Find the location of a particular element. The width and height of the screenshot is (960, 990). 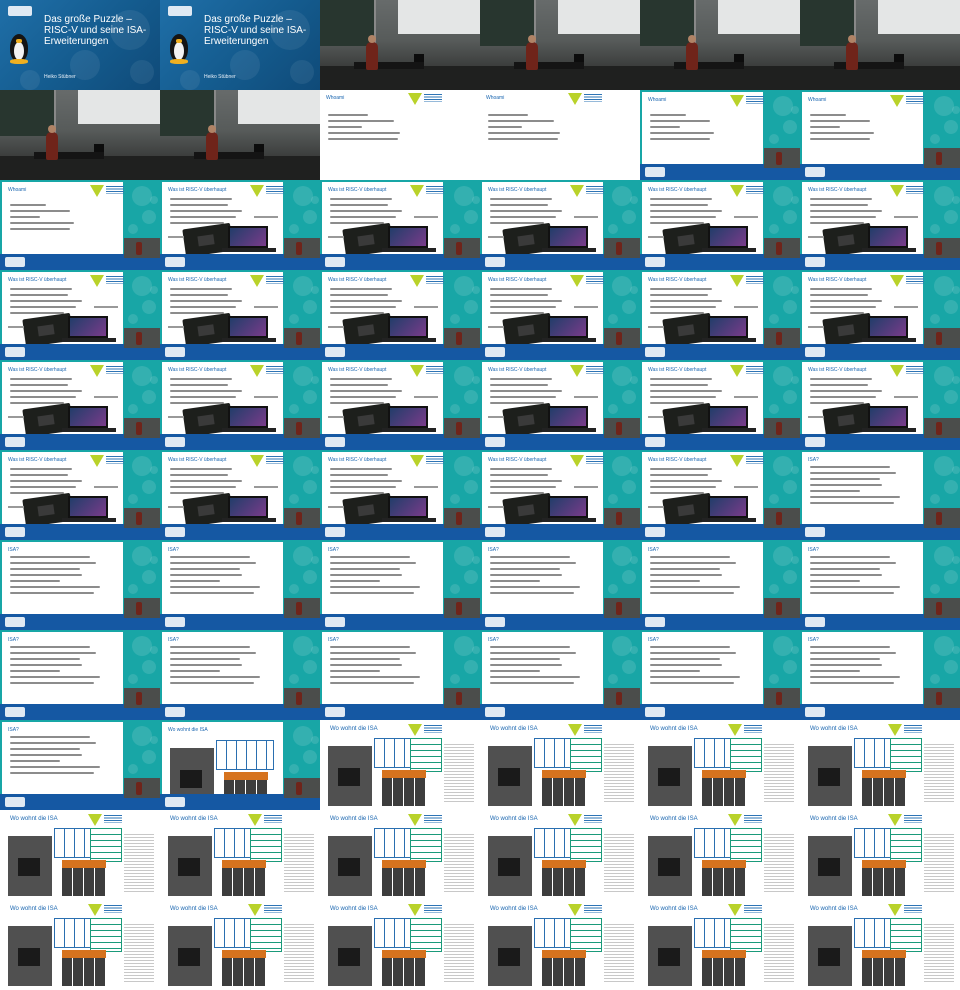

desk-monitor is located at coordinates (99, 148).